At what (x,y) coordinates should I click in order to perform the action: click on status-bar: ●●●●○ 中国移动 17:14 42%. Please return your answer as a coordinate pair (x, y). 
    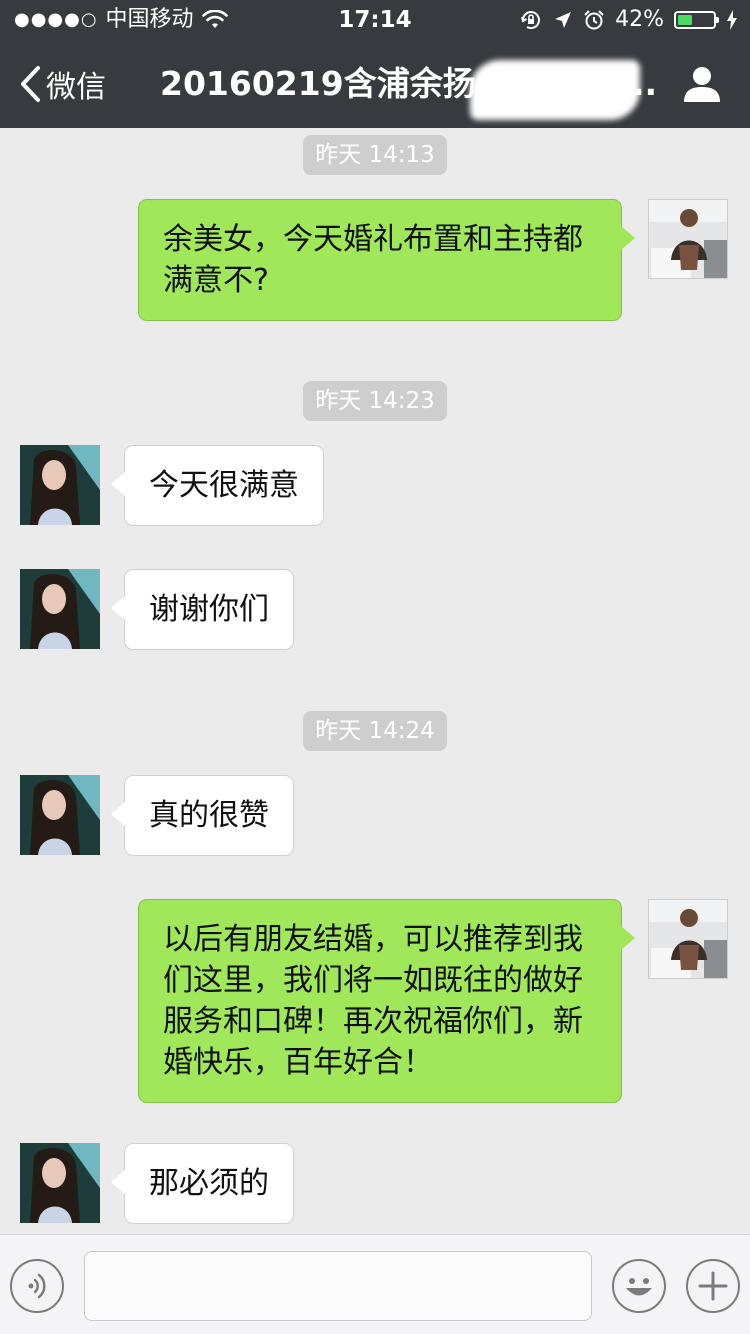
    Looking at the image, I should click on (375, 20).